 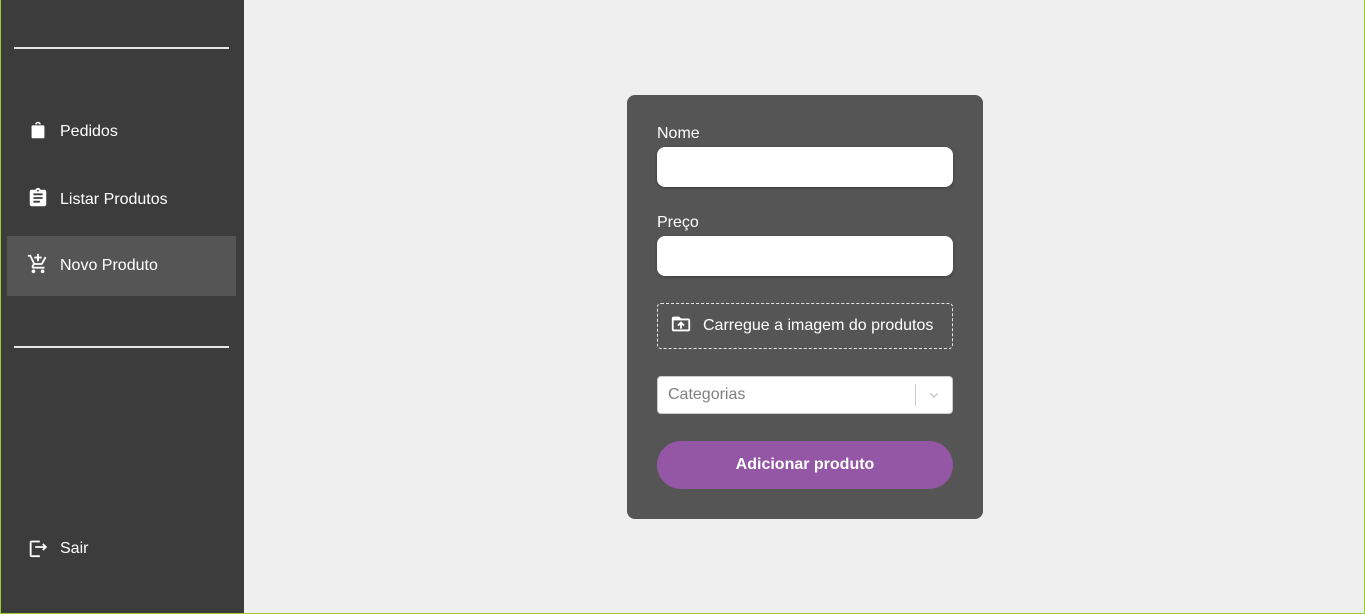 I want to click on clipboard-list-icon, so click(x=38, y=200).